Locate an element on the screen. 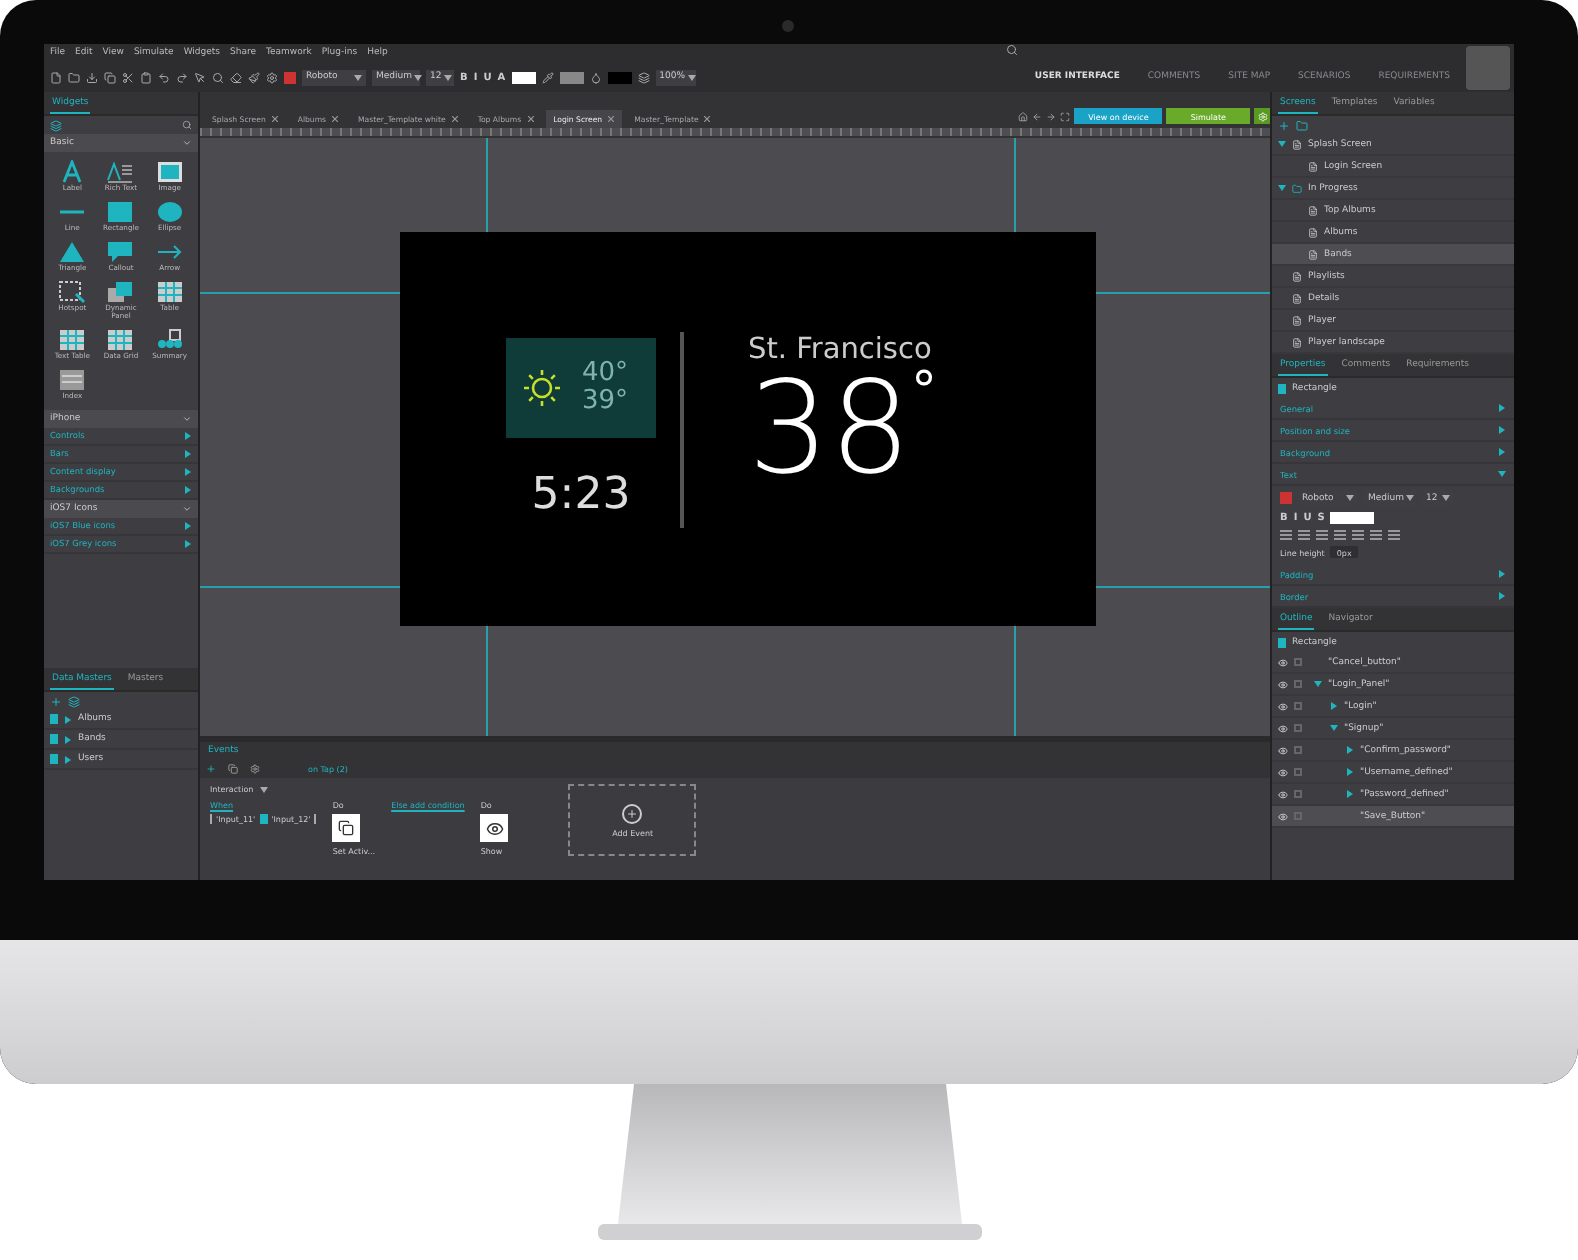 This screenshot has height=1260, width=1578. undo-icon is located at coordinates (164, 77).